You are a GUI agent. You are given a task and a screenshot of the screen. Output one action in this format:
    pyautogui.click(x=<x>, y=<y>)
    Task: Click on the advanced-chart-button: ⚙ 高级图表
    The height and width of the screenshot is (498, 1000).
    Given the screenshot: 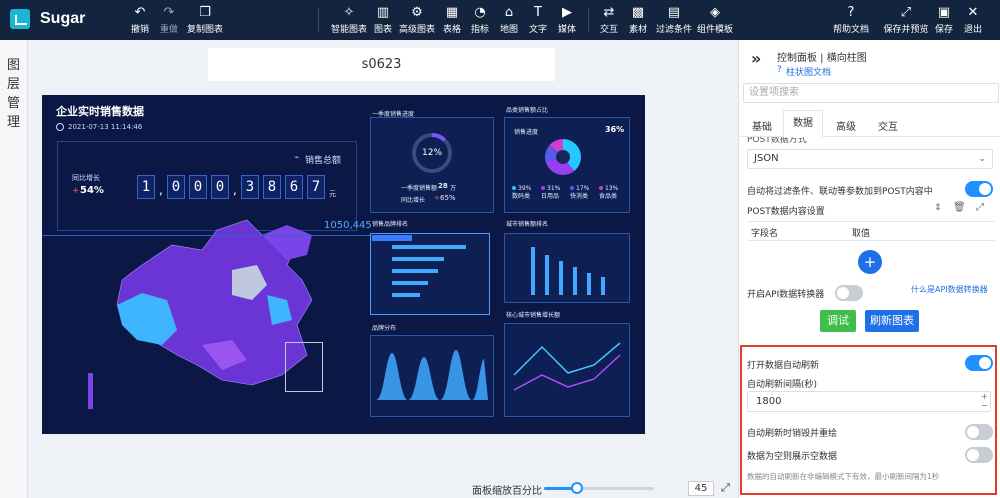 What is the action you would take?
    pyautogui.click(x=417, y=21)
    